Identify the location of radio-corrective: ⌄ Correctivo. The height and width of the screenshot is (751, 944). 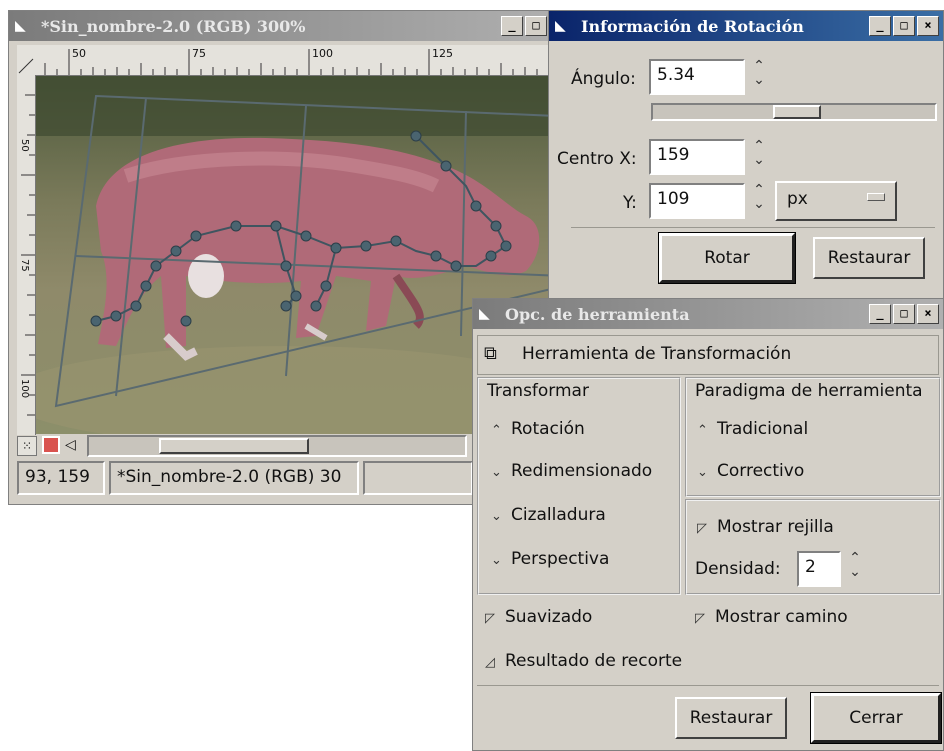
(750, 471).